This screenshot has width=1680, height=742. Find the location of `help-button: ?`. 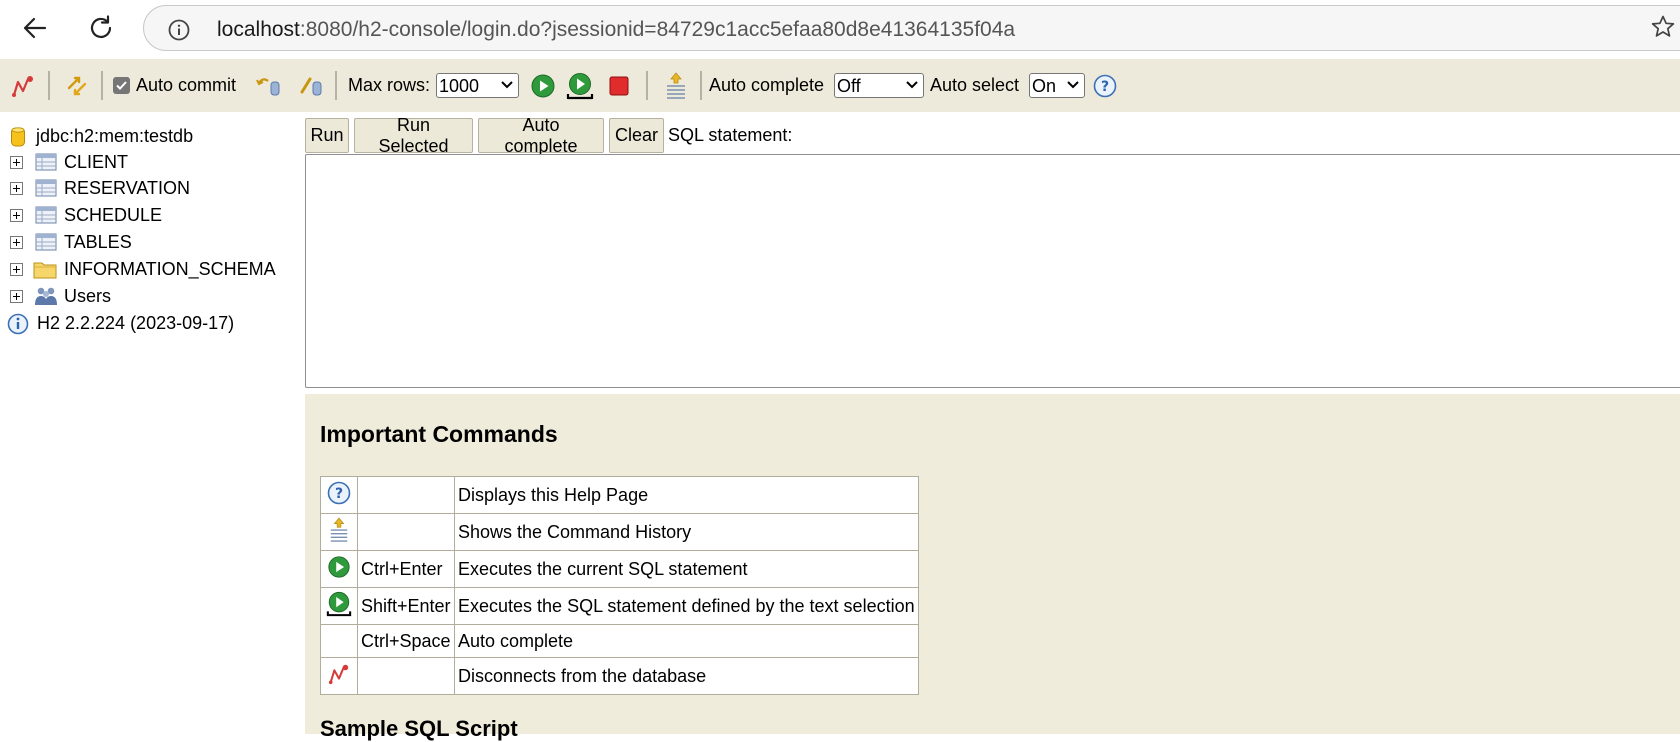

help-button: ? is located at coordinates (1105, 85).